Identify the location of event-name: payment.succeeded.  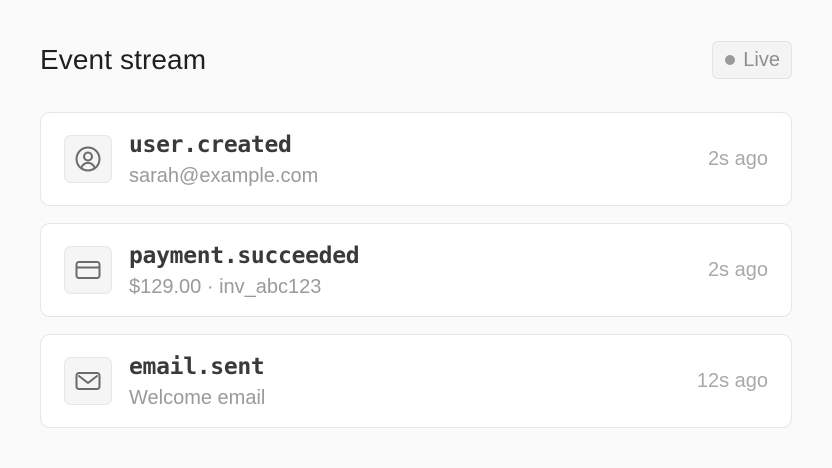
(244, 256).